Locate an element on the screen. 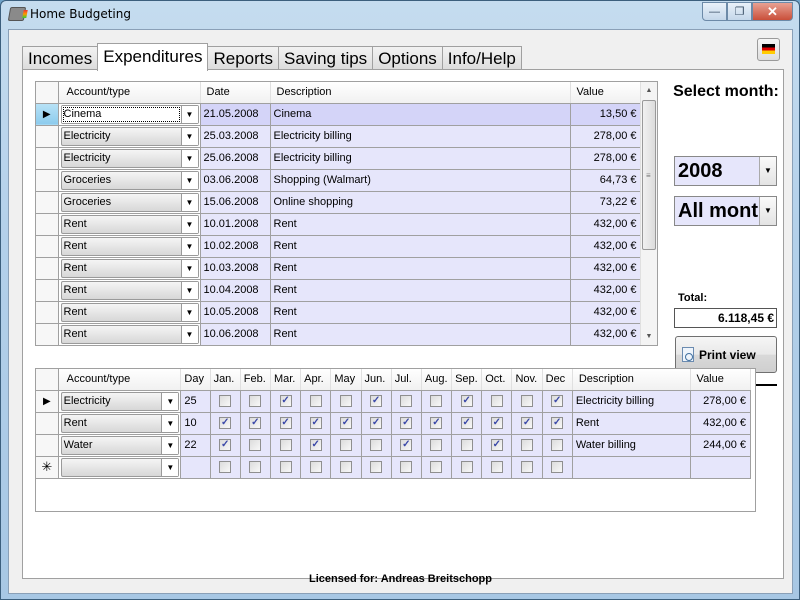 Image resolution: width=800 pixels, height=600 pixels. column-header: Sep. is located at coordinates (467, 380).